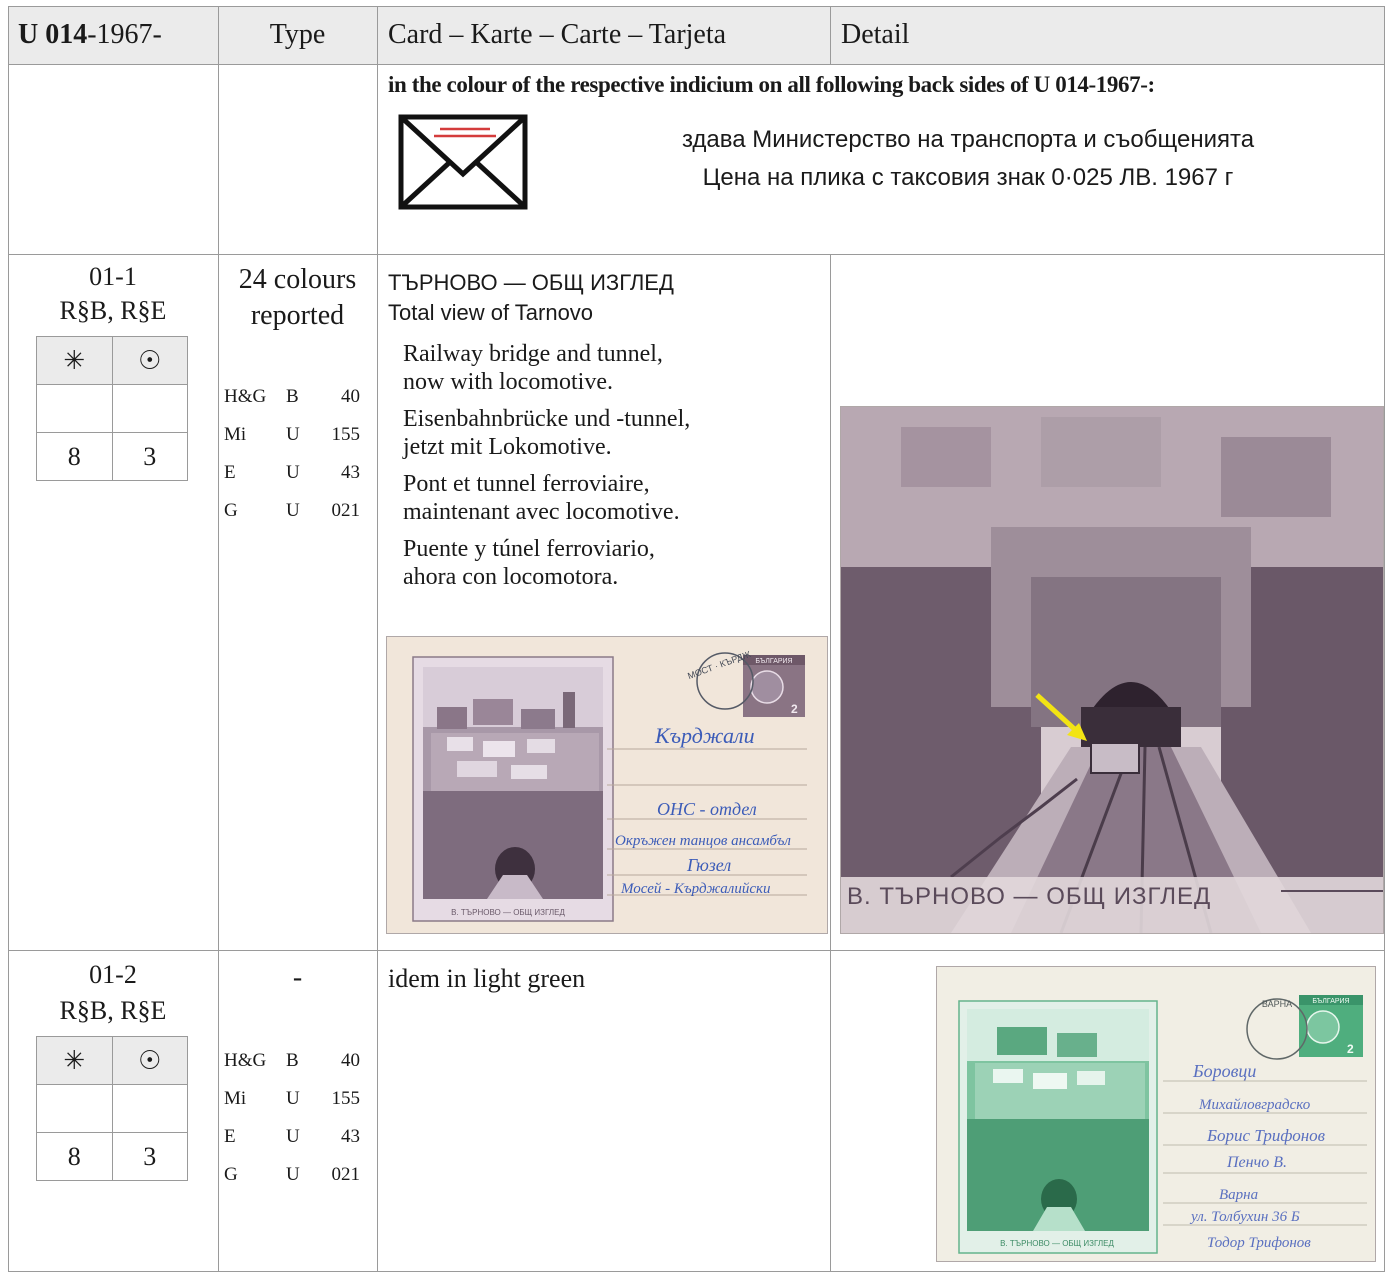 This screenshot has height=1284, width=1389. I want to click on rule-col2, so click(377, 639).